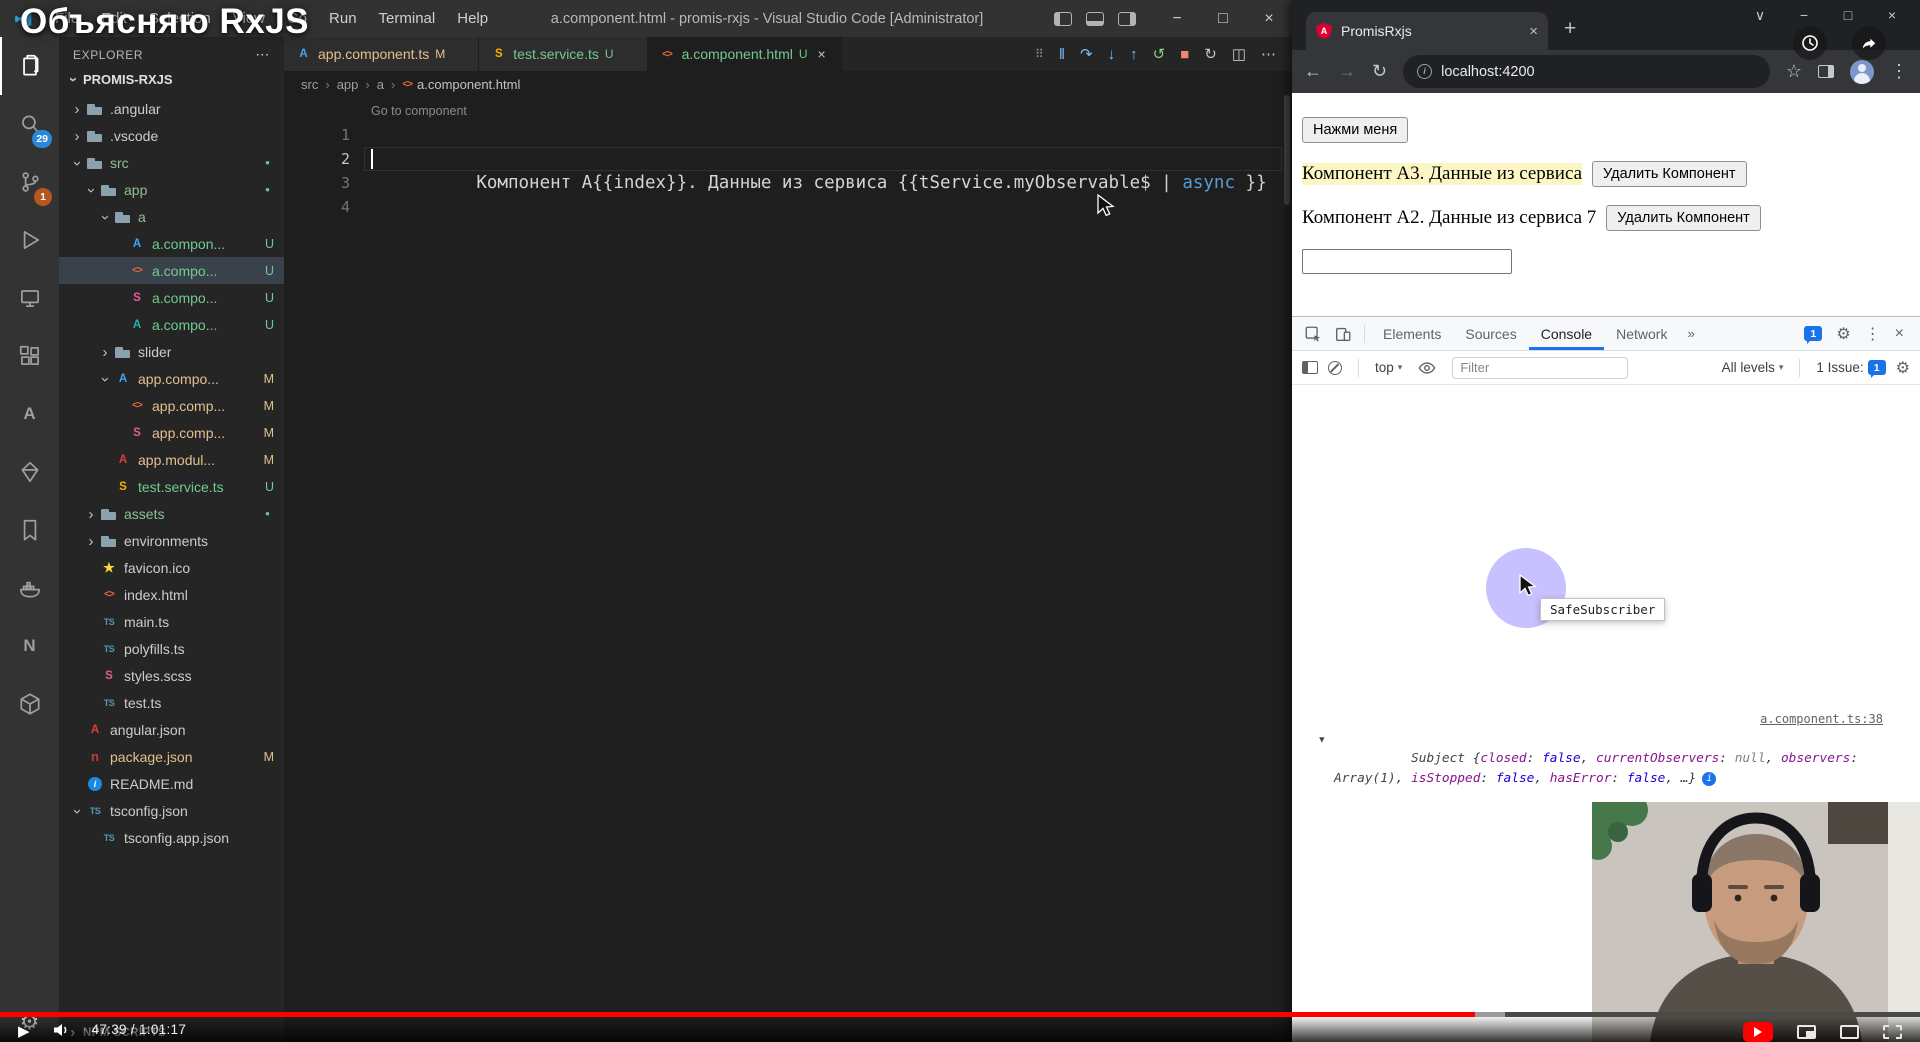 Image resolution: width=1920 pixels, height=1042 pixels. Describe the element at coordinates (1347, 71) in the screenshot. I see `forward-icon: →` at that location.